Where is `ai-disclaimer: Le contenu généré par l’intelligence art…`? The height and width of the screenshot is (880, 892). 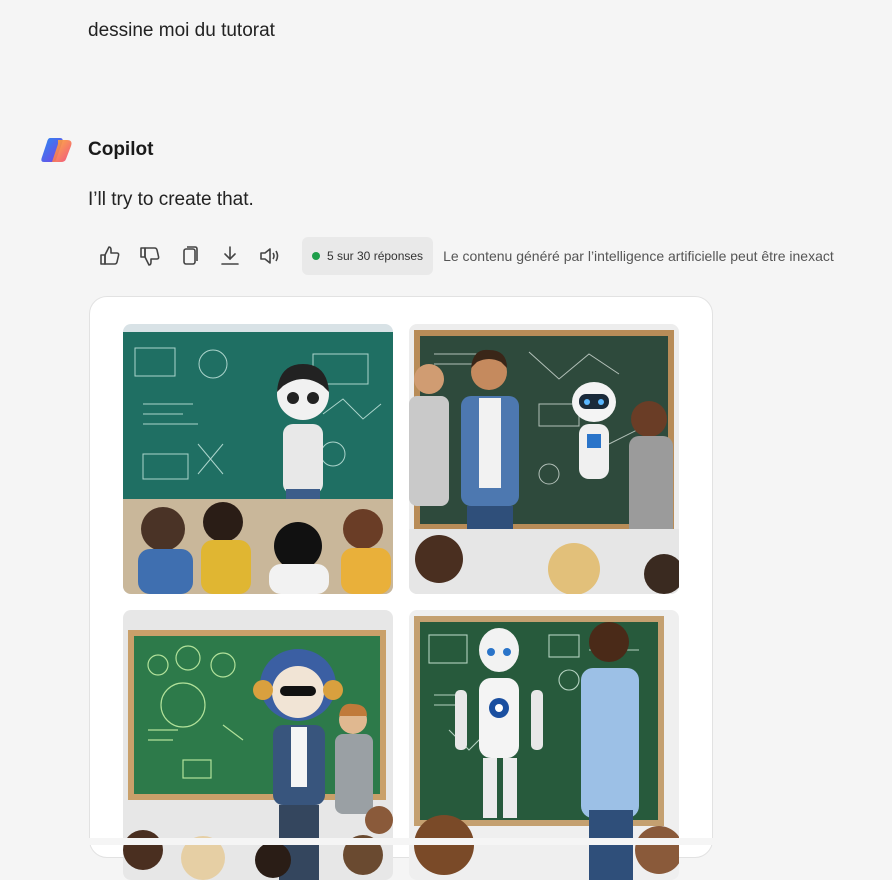 ai-disclaimer: Le contenu généré par l’intelligence art… is located at coordinates (638, 256).